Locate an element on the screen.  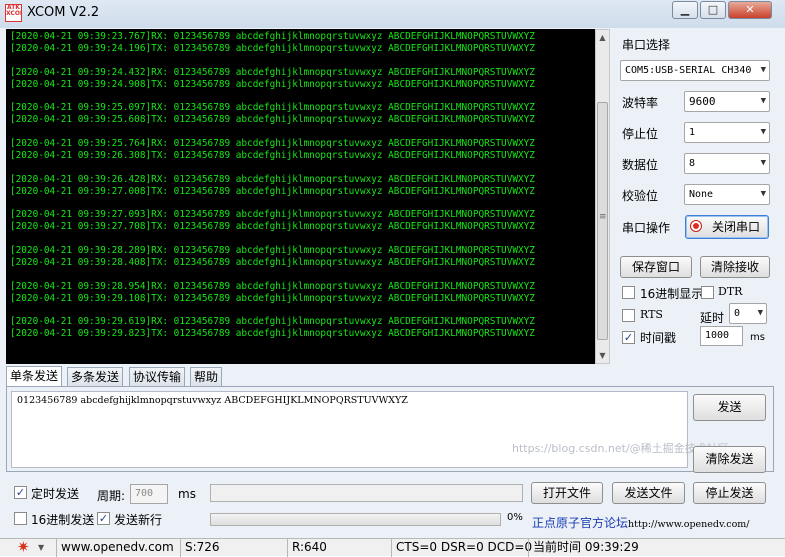
newline-send-label: 发送新行 is located at coordinates (138, 520).